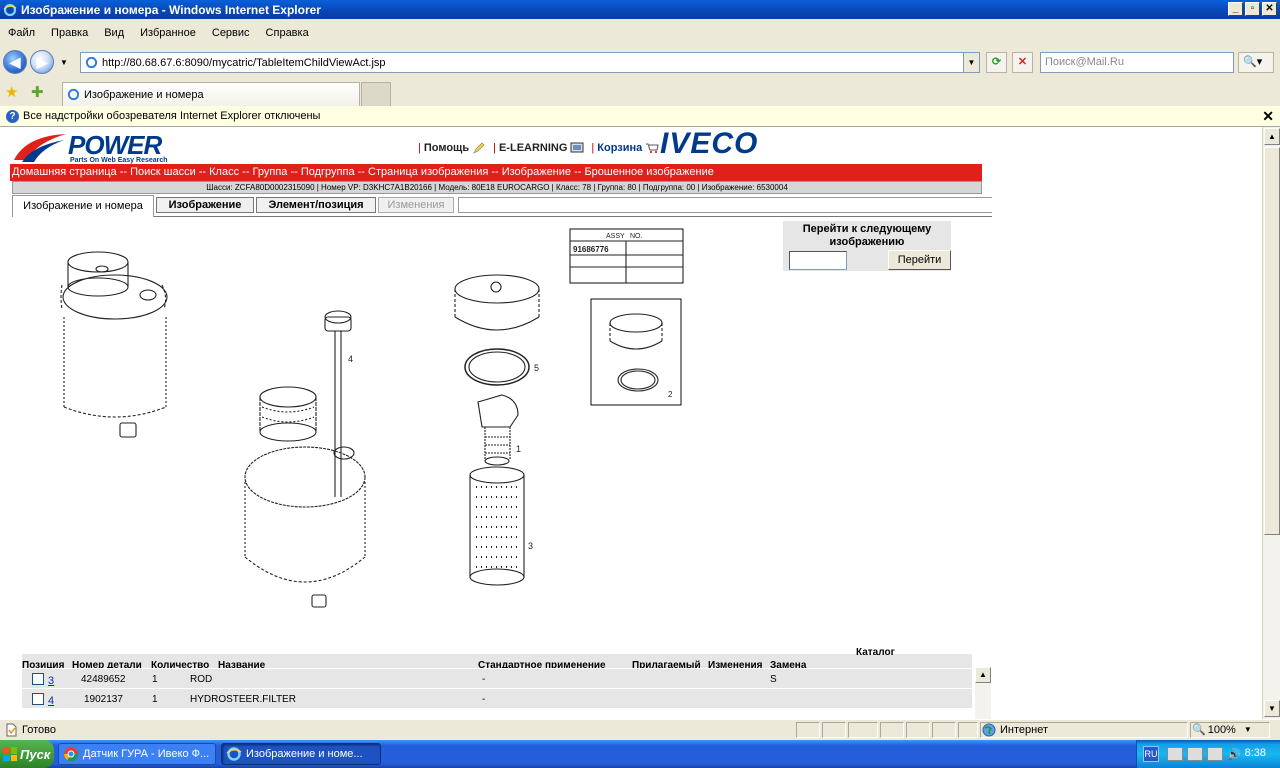 The width and height of the screenshot is (1280, 768). Describe the element at coordinates (996, 62) in the screenshot. I see `refresh-button: ⟳` at that location.